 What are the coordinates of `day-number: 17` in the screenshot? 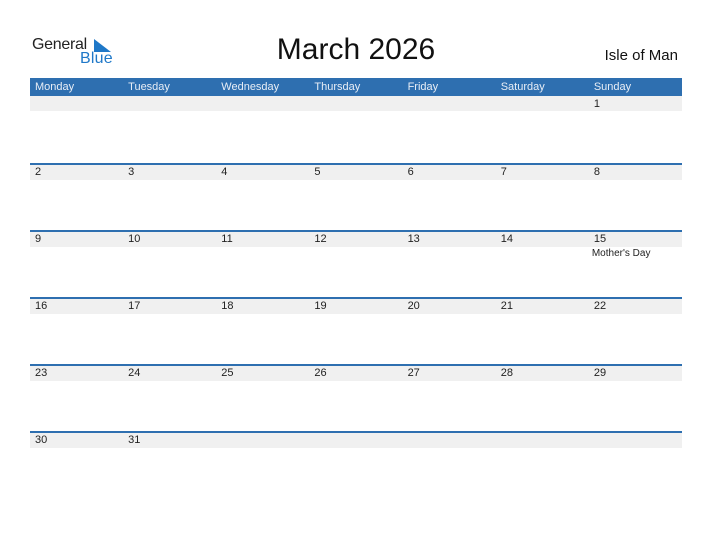 It's located at (134, 306).